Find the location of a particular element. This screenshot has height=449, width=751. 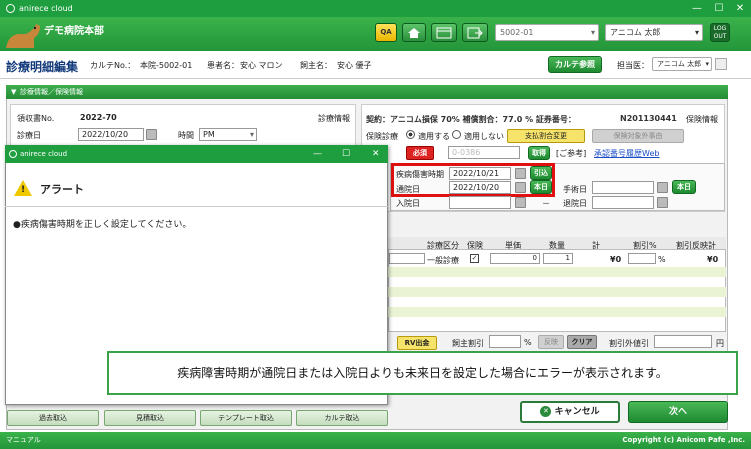

app-titlebar: anirece cloud — ☐ ✕ is located at coordinates (375, 8).